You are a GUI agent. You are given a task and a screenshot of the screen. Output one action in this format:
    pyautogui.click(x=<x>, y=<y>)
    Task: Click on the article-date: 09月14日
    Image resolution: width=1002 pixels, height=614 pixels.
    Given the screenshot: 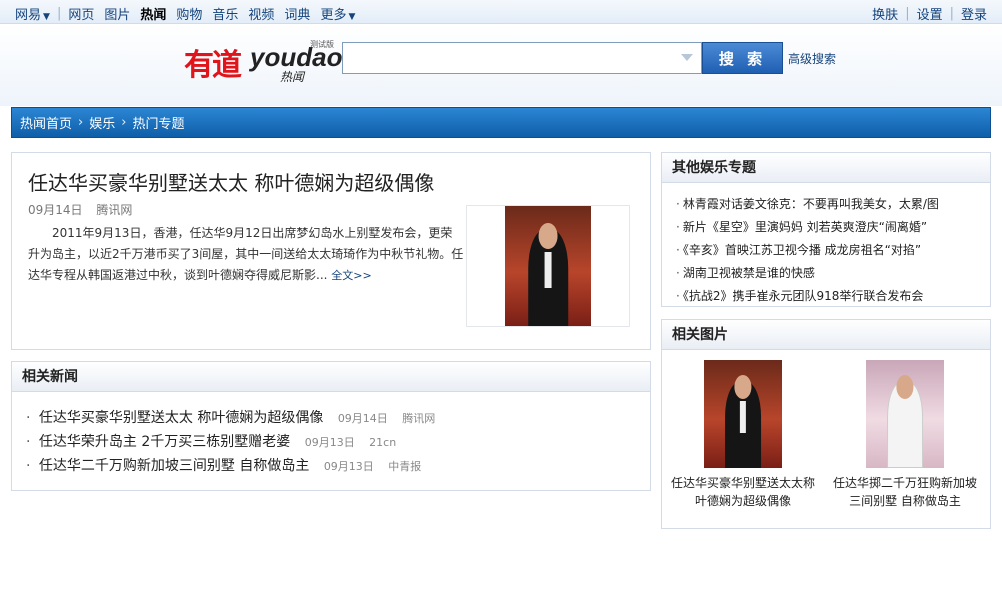 What is the action you would take?
    pyautogui.click(x=55, y=210)
    